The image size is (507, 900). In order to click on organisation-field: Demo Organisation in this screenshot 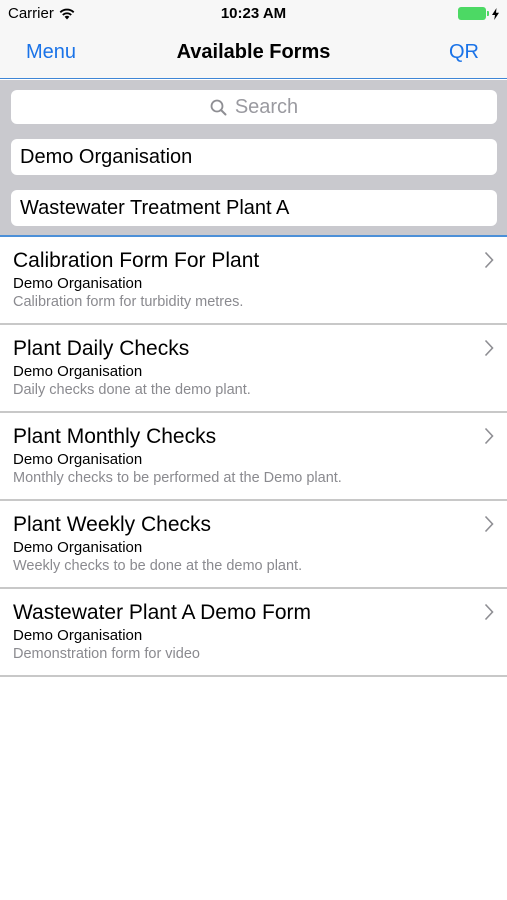, I will do `click(254, 157)`.